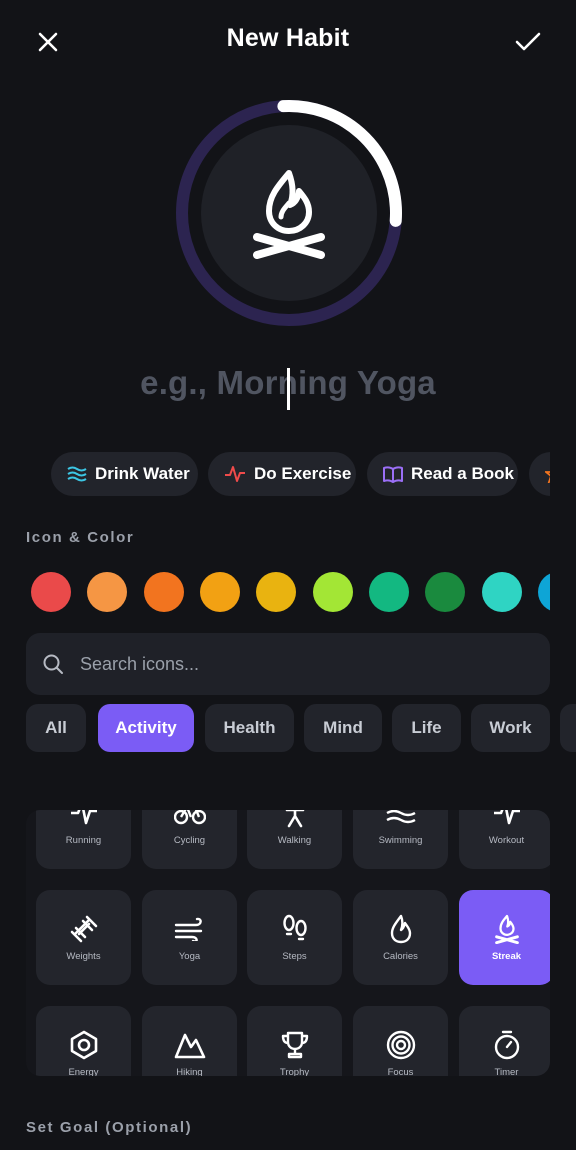 Image resolution: width=576 pixels, height=1150 pixels. I want to click on color-swatch-amber, so click(220, 592).